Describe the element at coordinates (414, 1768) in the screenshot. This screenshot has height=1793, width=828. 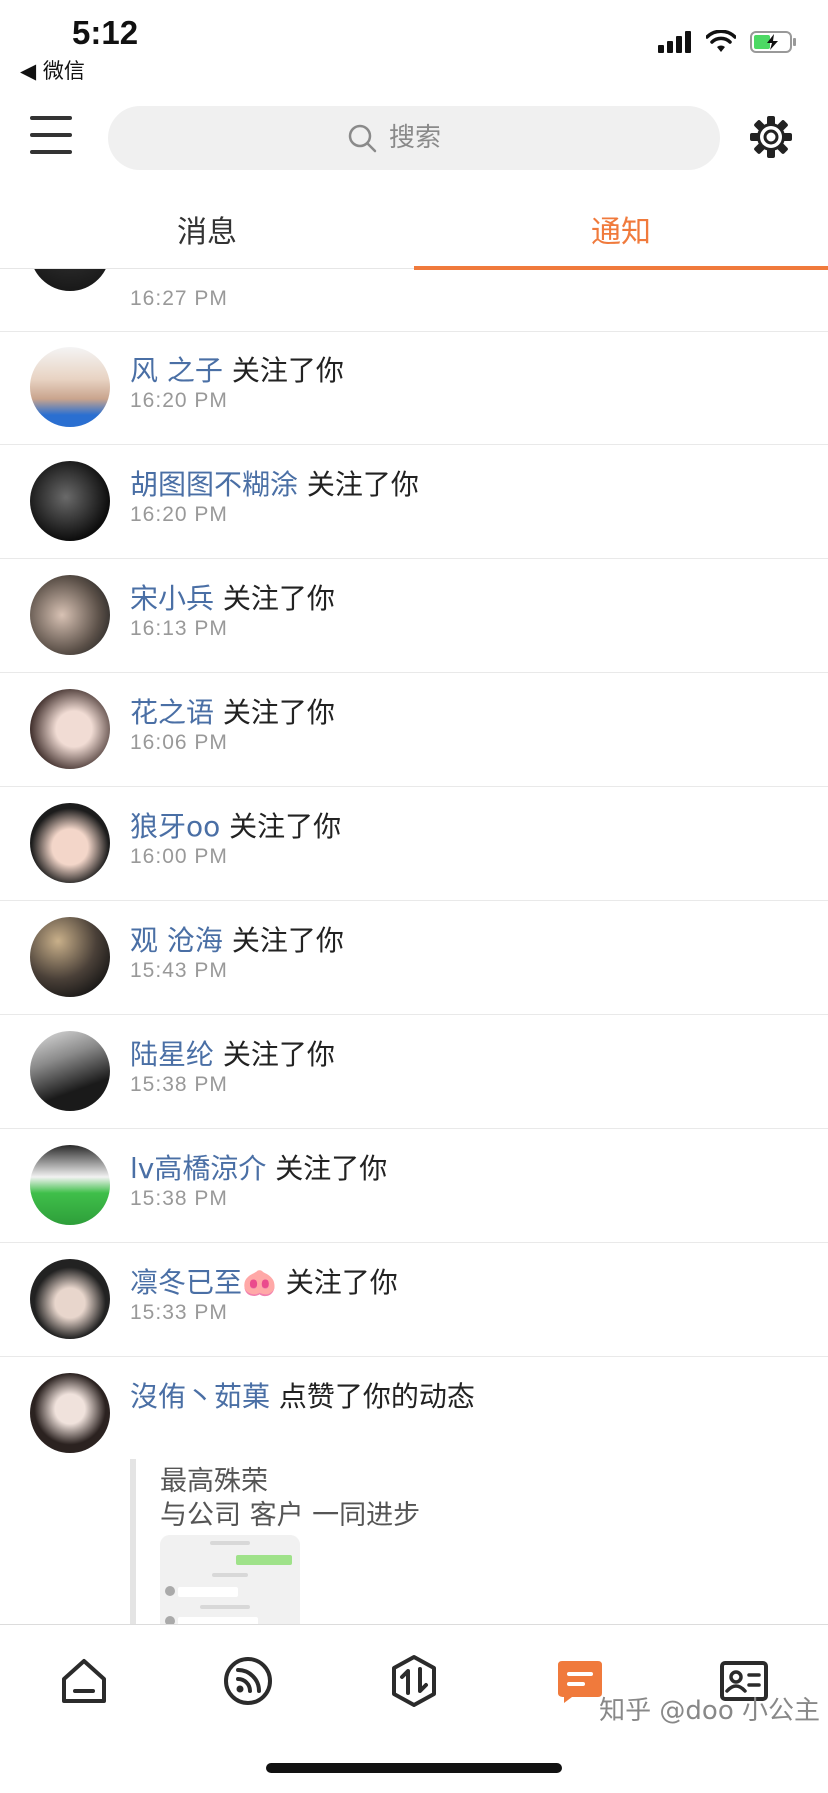
I see `home-indicator` at that location.